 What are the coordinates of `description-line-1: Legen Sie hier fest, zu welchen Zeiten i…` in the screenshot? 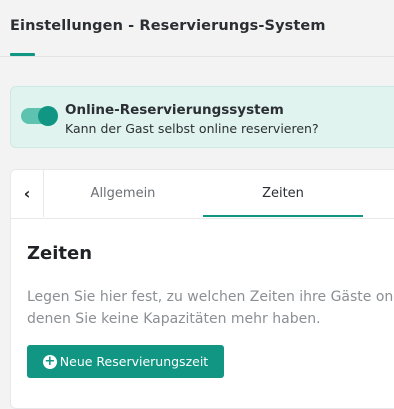 It's located at (210, 297).